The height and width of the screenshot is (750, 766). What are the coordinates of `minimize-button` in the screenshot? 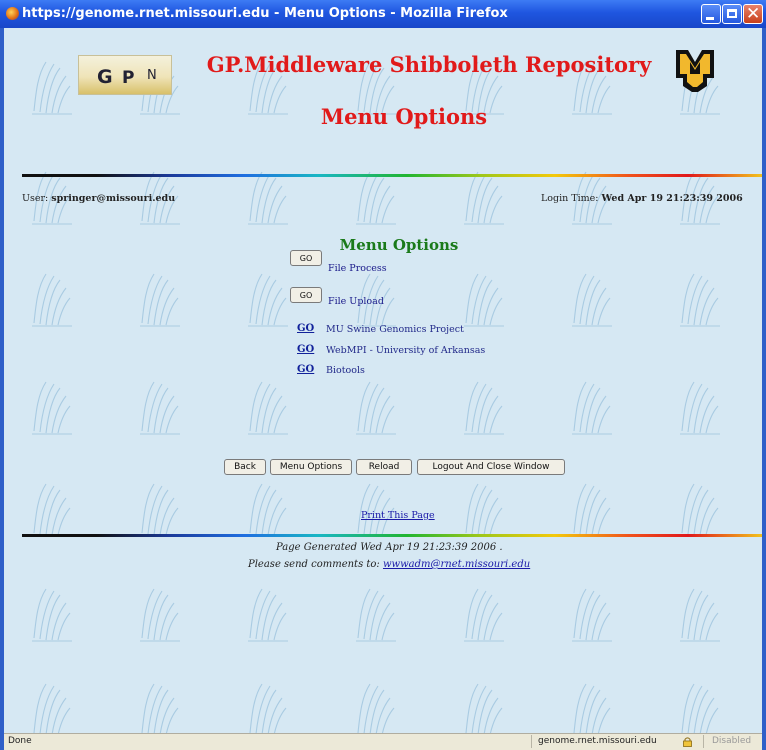 It's located at (711, 14).